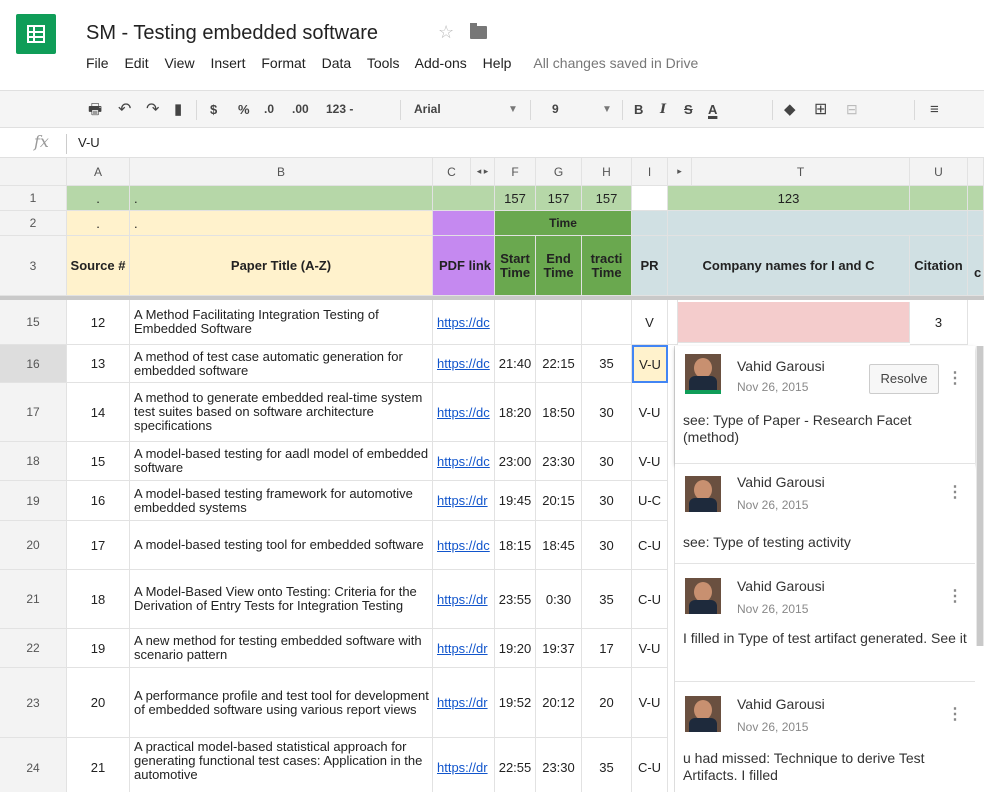  I want to click on cell-end: 20:12, so click(559, 703).